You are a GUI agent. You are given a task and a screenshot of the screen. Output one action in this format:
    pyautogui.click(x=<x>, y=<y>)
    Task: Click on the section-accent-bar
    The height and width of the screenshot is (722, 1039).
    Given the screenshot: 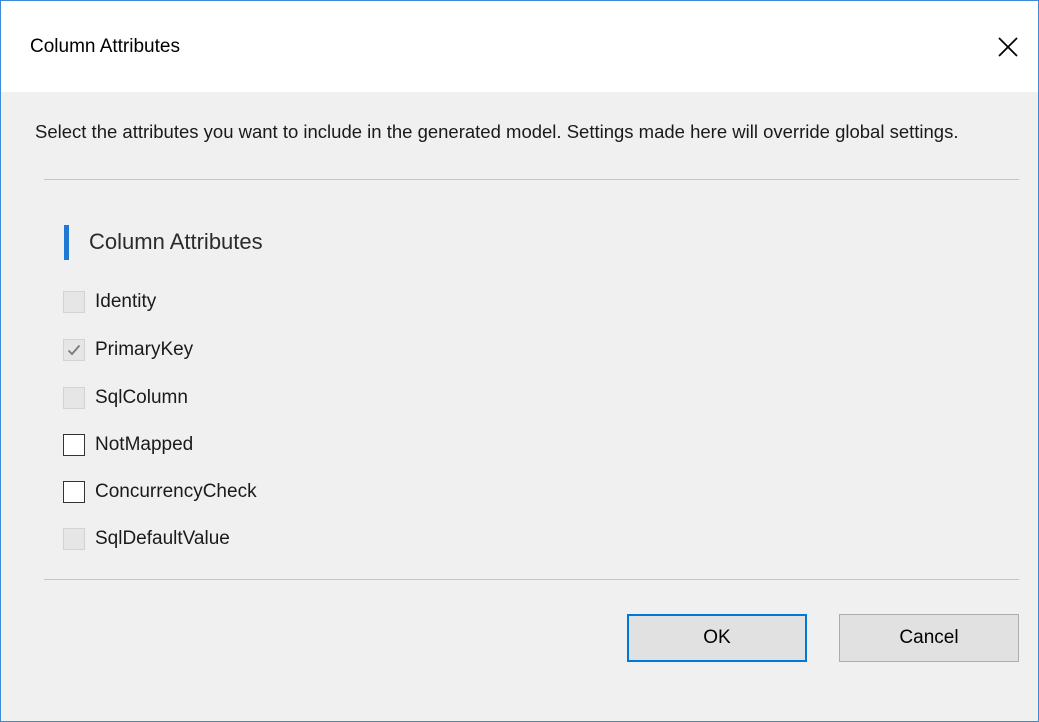 What is the action you would take?
    pyautogui.click(x=66, y=242)
    